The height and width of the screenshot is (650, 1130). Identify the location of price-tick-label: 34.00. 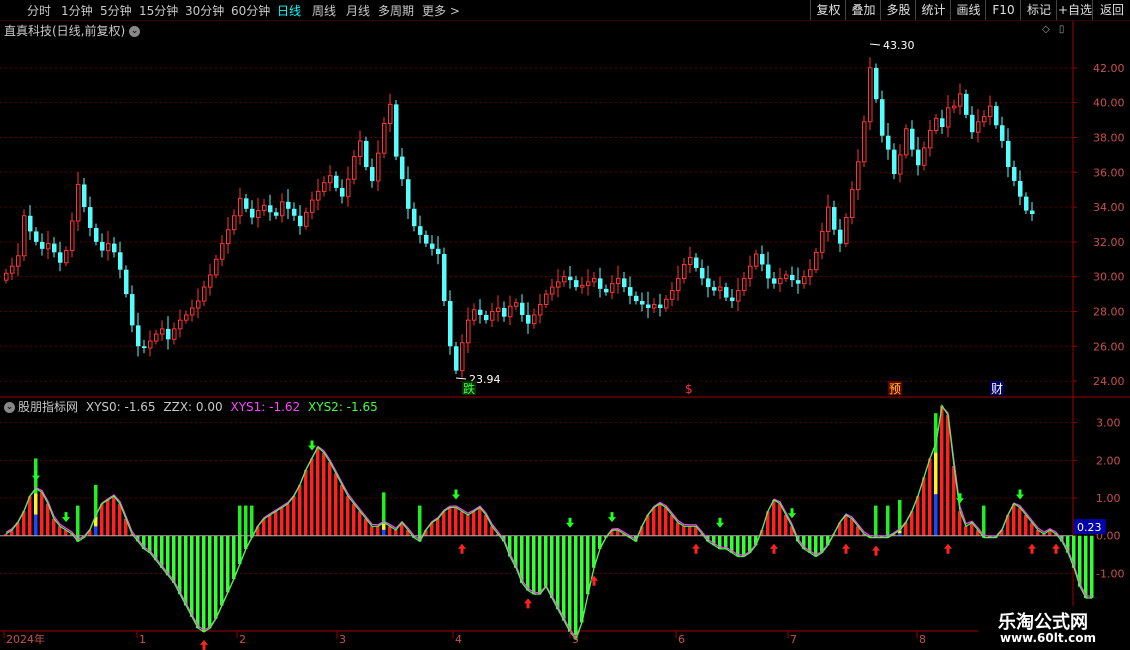
(1109, 207).